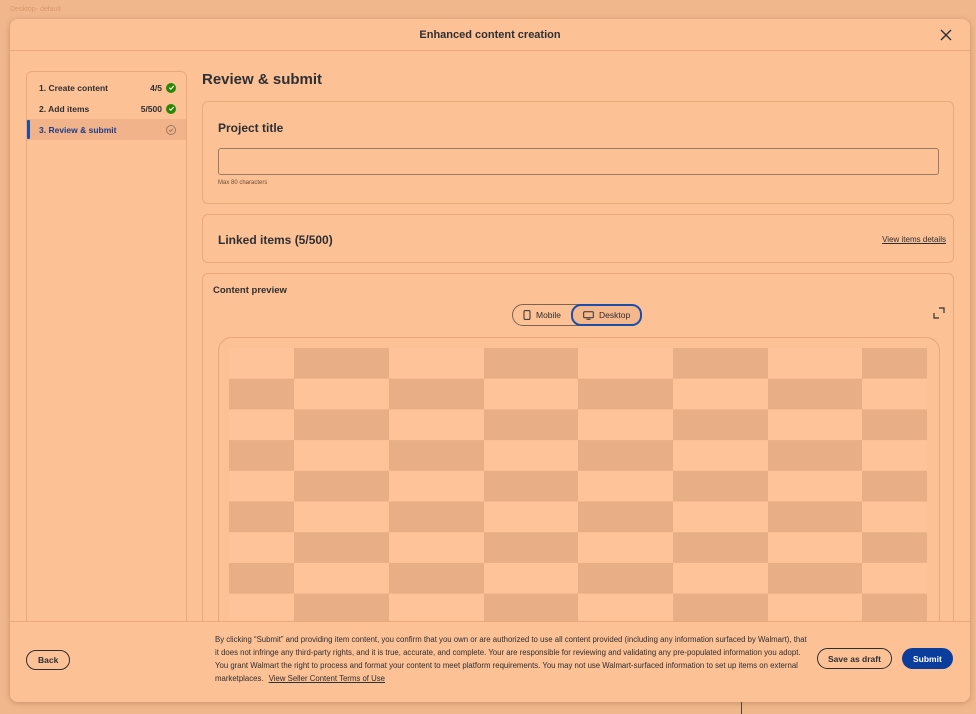 The image size is (976, 714). Describe the element at coordinates (741, 707) in the screenshot. I see `background-divider` at that location.